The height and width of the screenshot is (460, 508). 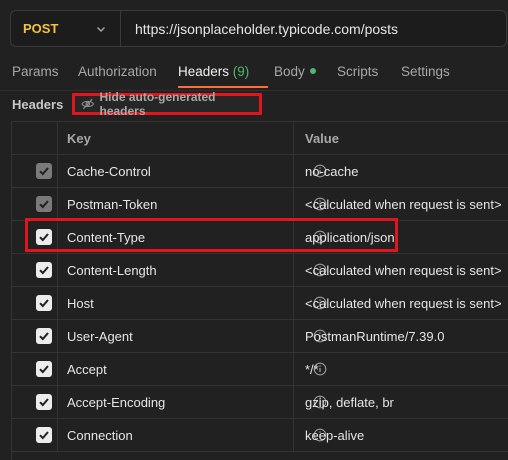 I want to click on key-cell: Connection, so click(x=192, y=435).